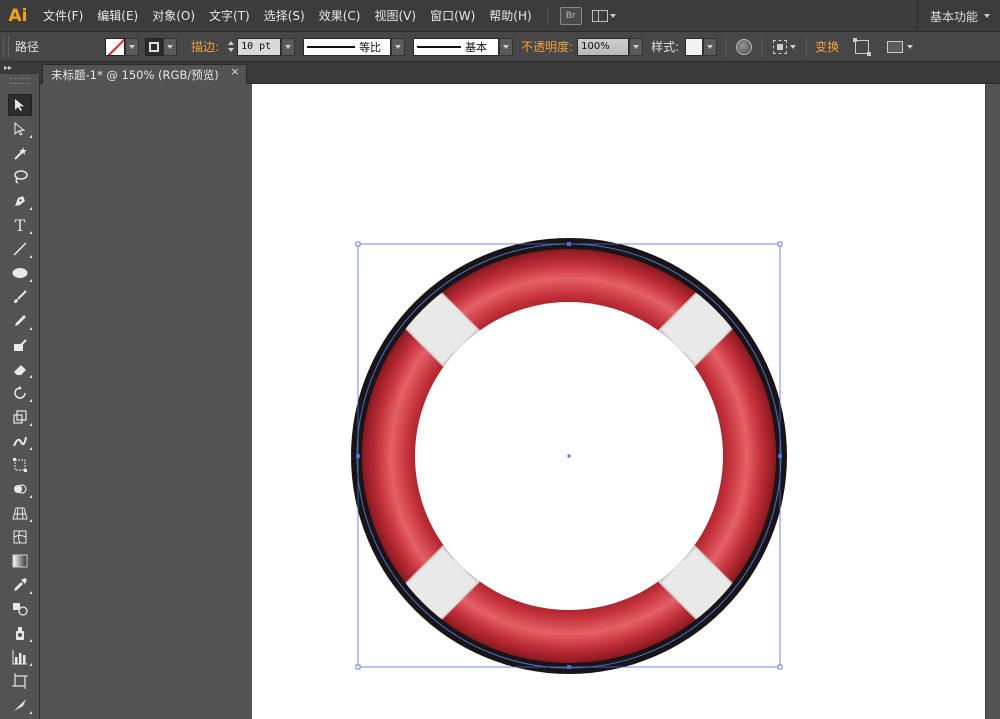 This screenshot has height=719, width=1000. Describe the element at coordinates (953, 16) in the screenshot. I see `workspace-label: 基本功能` at that location.